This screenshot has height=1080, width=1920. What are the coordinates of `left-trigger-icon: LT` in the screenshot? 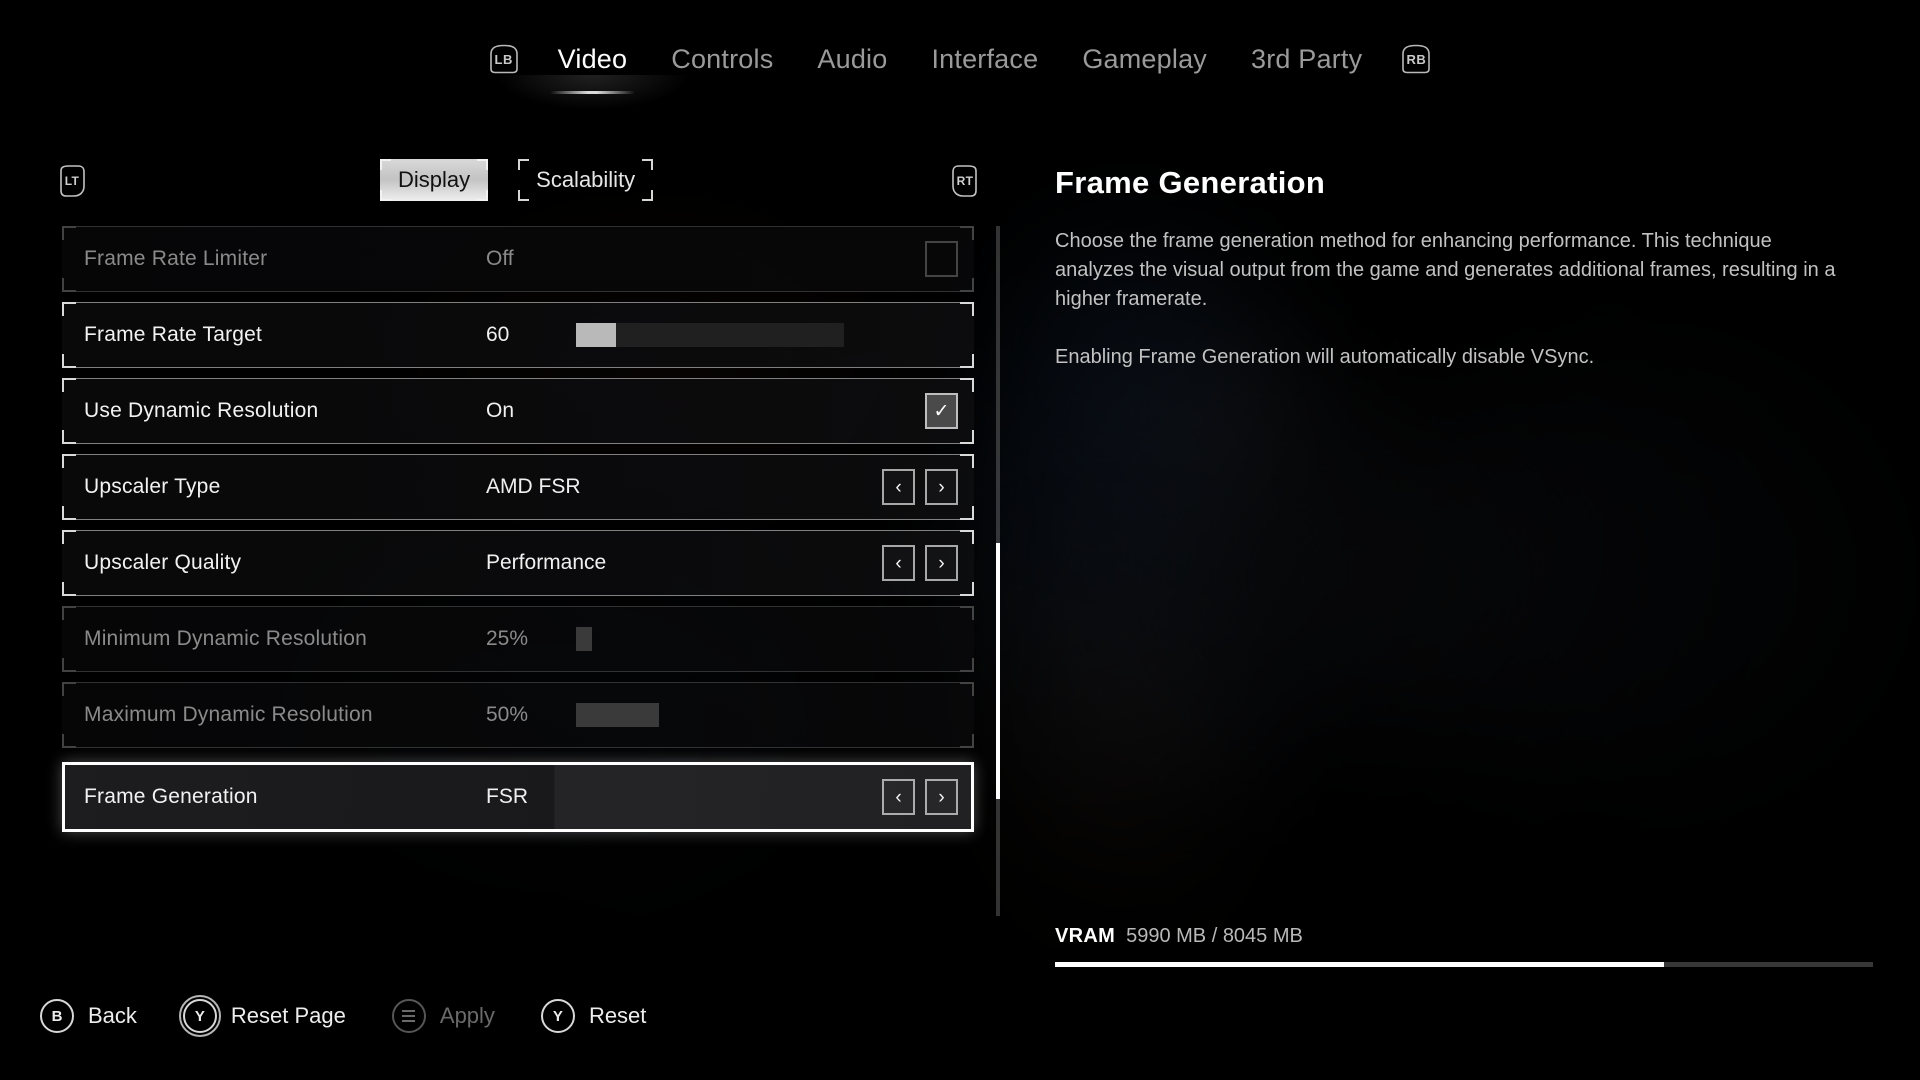 It's located at (72, 181).